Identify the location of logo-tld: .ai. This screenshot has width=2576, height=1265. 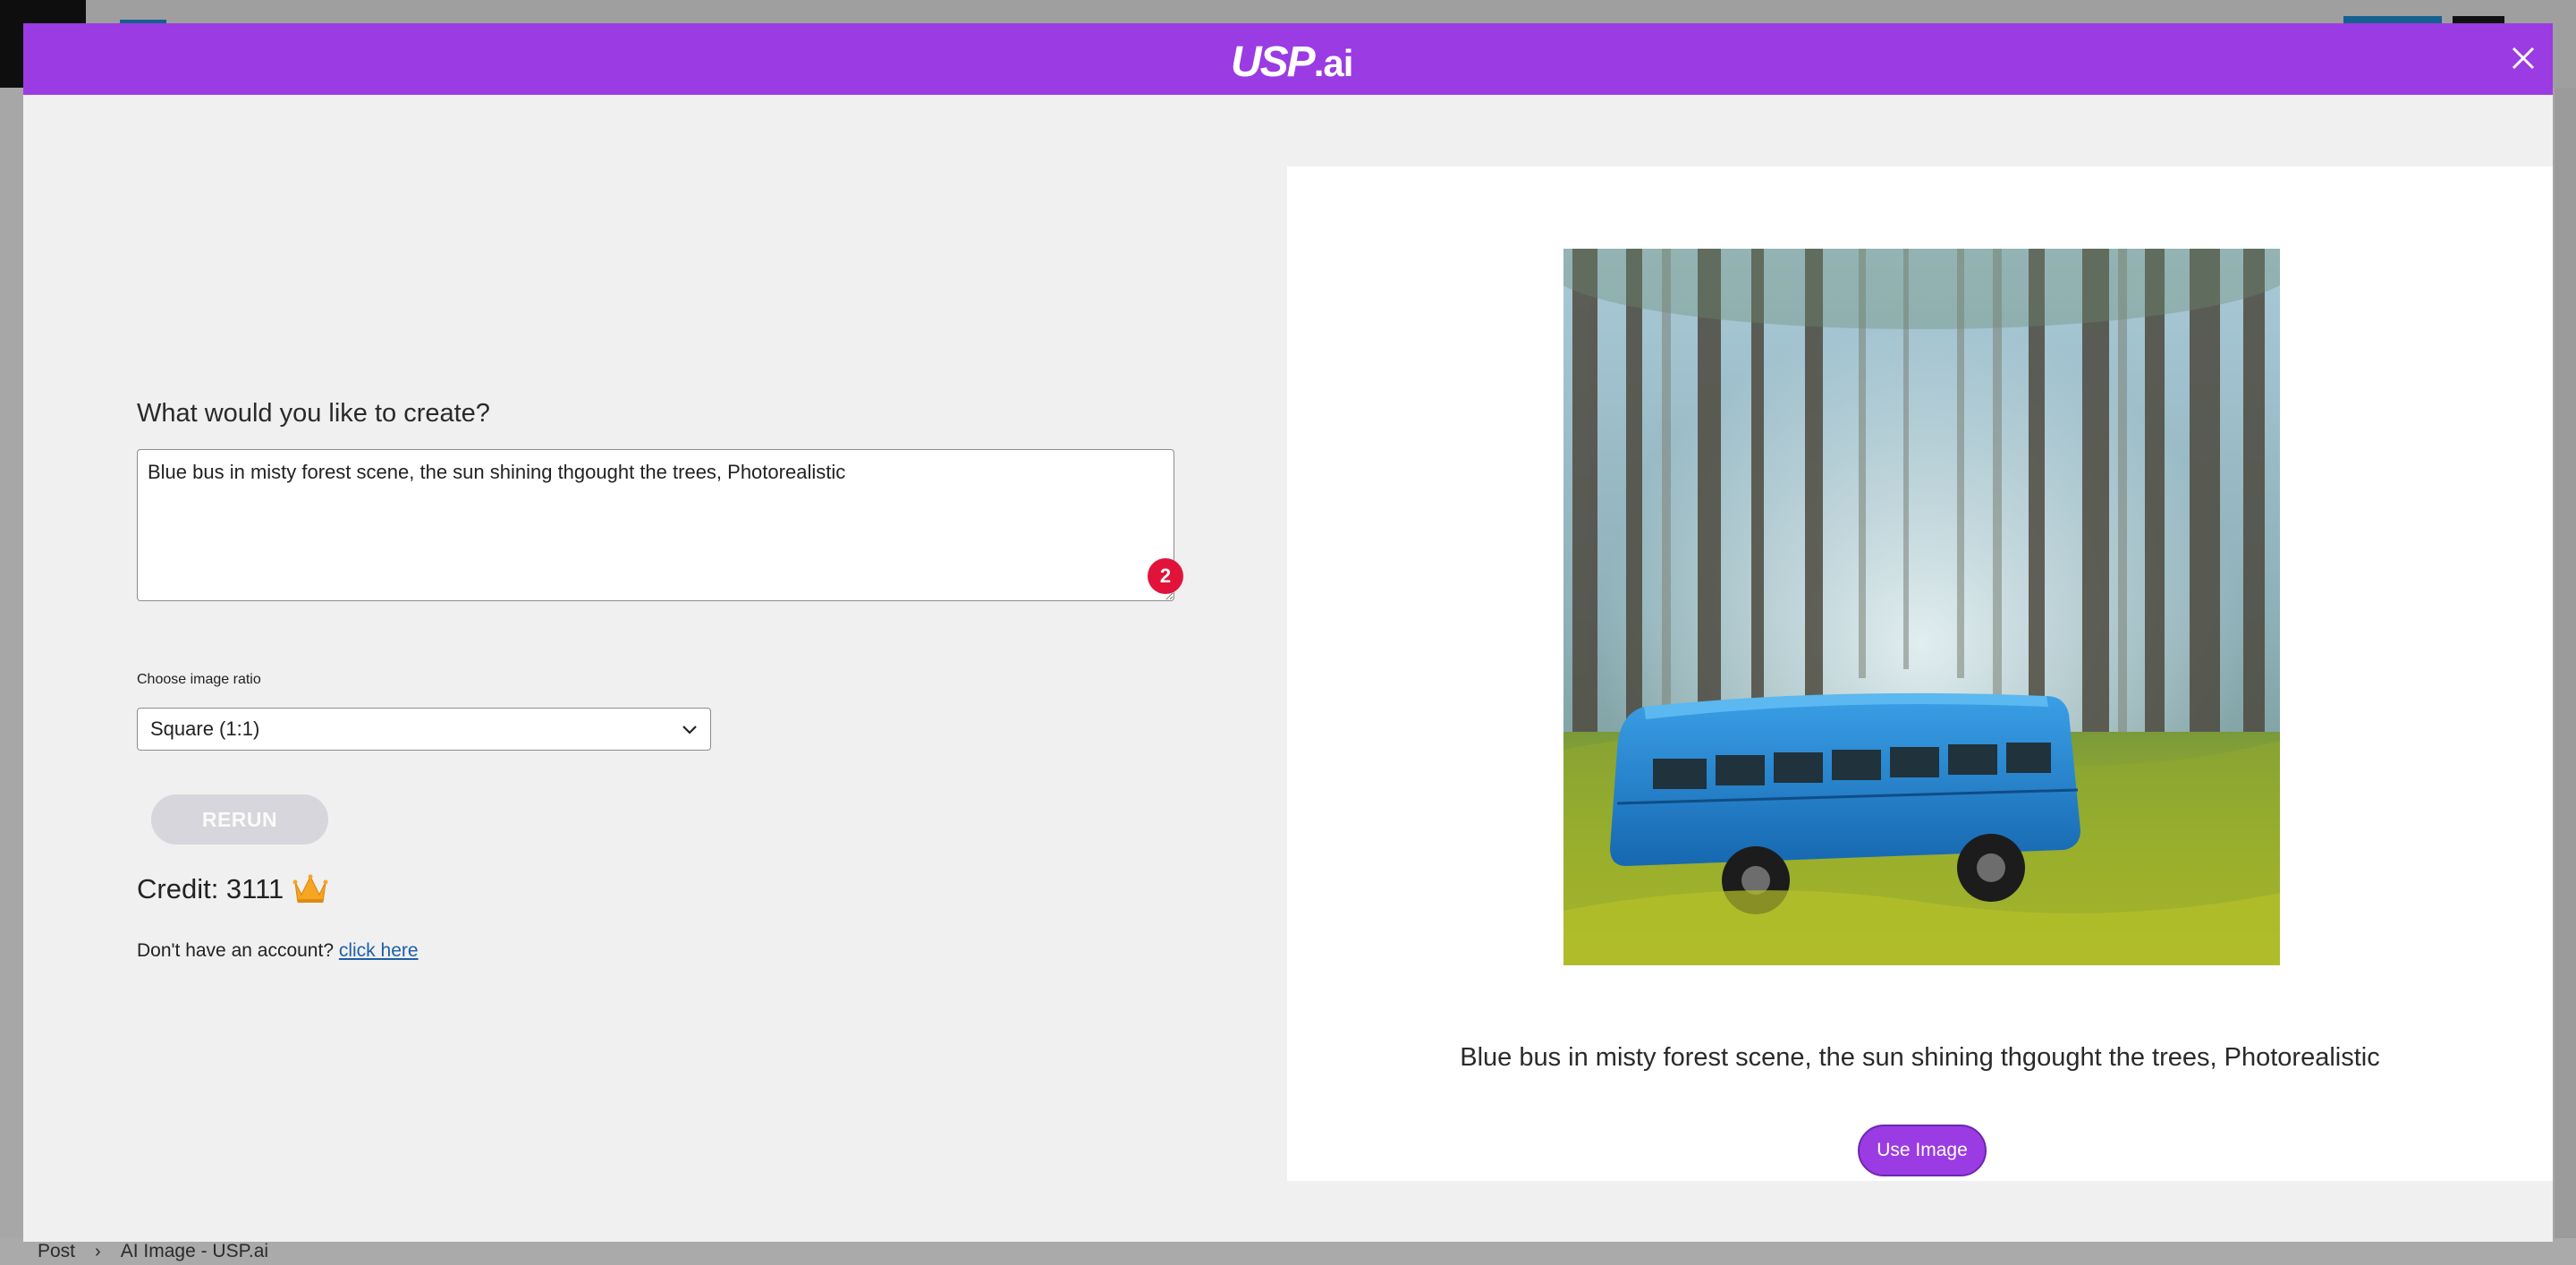
(1333, 63).